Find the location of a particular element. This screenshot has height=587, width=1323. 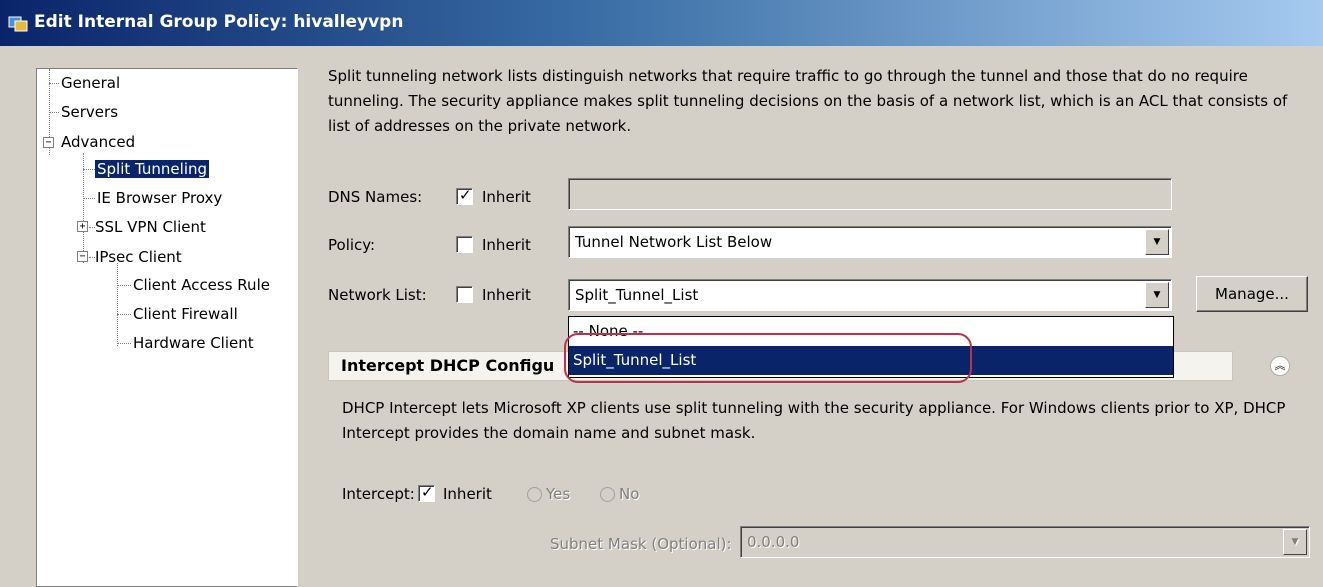

network-list-inherit-checkbox is located at coordinates (464, 294).